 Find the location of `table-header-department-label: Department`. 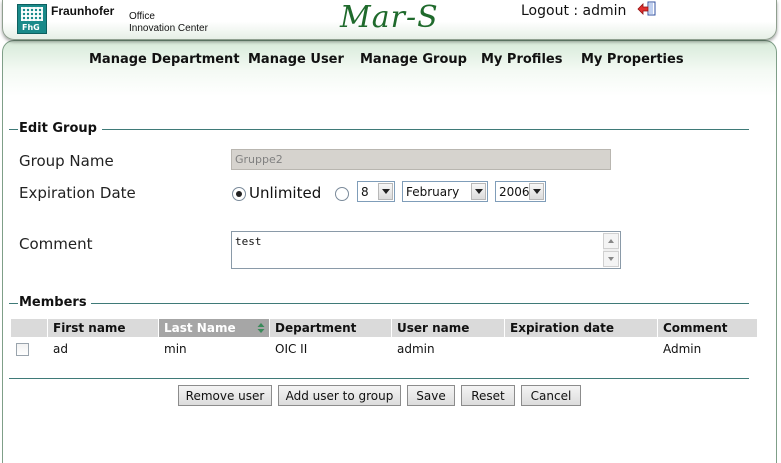

table-header-department-label: Department is located at coordinates (316, 328).